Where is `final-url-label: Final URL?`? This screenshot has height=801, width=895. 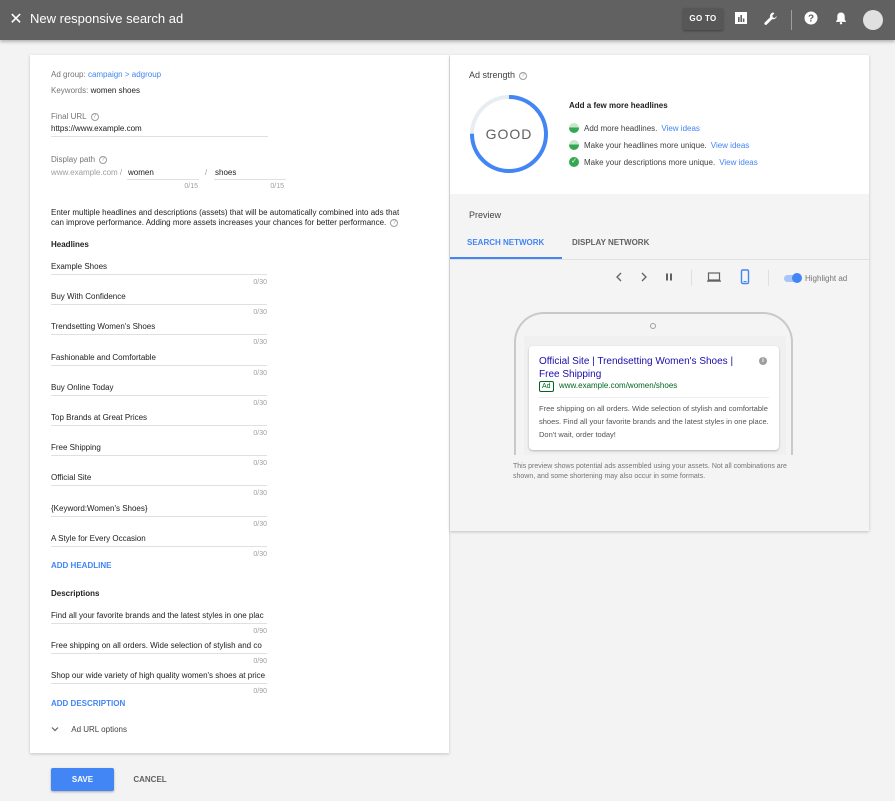
final-url-label: Final URL? is located at coordinates (75, 116).